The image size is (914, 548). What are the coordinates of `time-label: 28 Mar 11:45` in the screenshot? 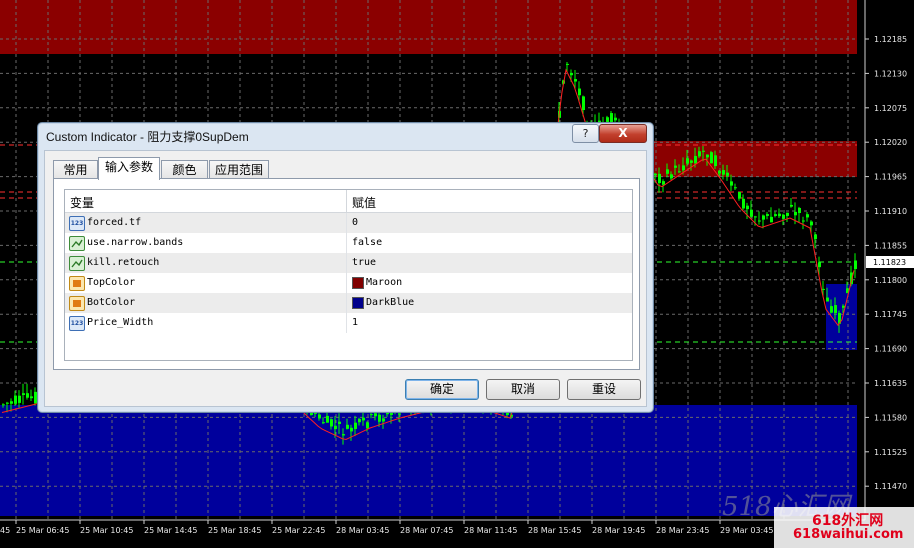 It's located at (490, 530).